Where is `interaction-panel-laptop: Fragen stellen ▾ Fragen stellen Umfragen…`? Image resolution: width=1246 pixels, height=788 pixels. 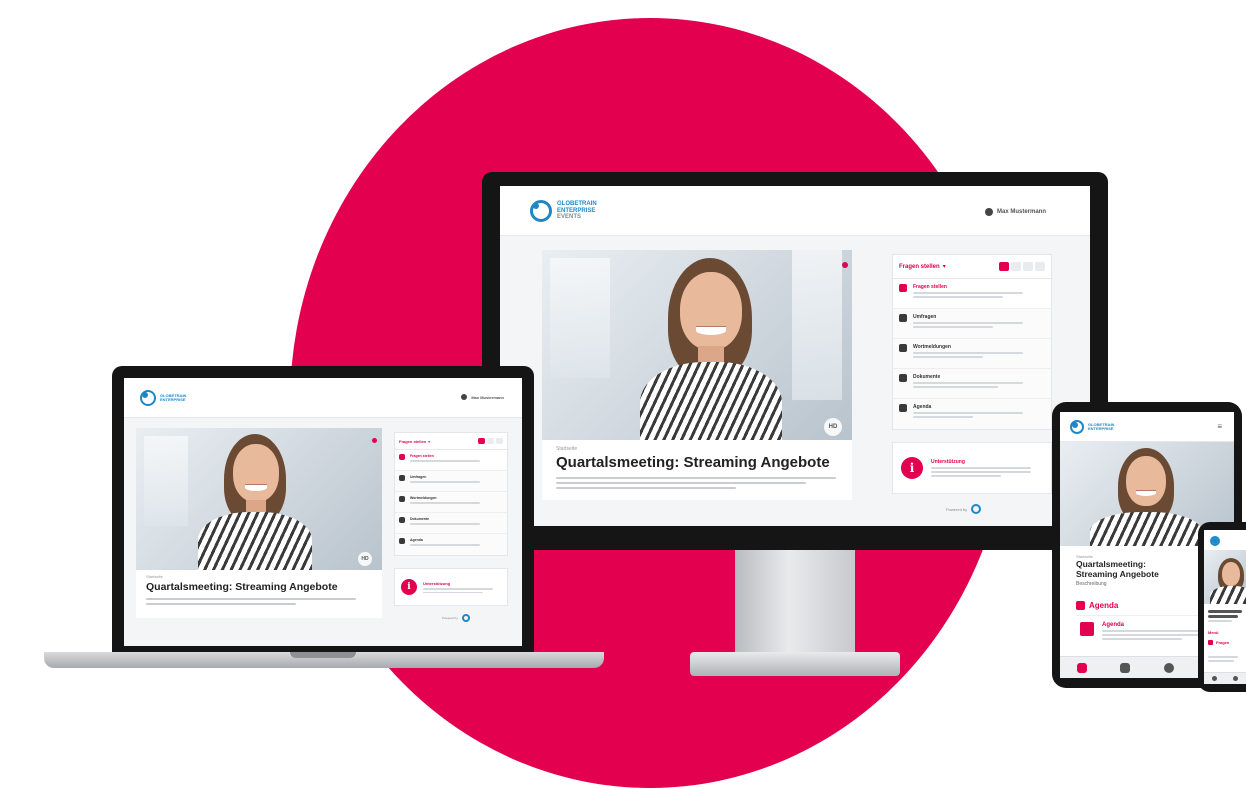 interaction-panel-laptop: Fragen stellen ▾ Fragen stellen Umfragen… is located at coordinates (451, 494).